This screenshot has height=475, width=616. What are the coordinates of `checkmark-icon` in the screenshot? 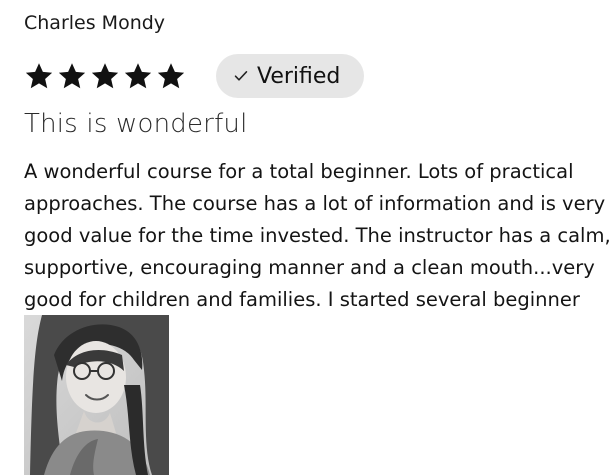 It's located at (241, 76).